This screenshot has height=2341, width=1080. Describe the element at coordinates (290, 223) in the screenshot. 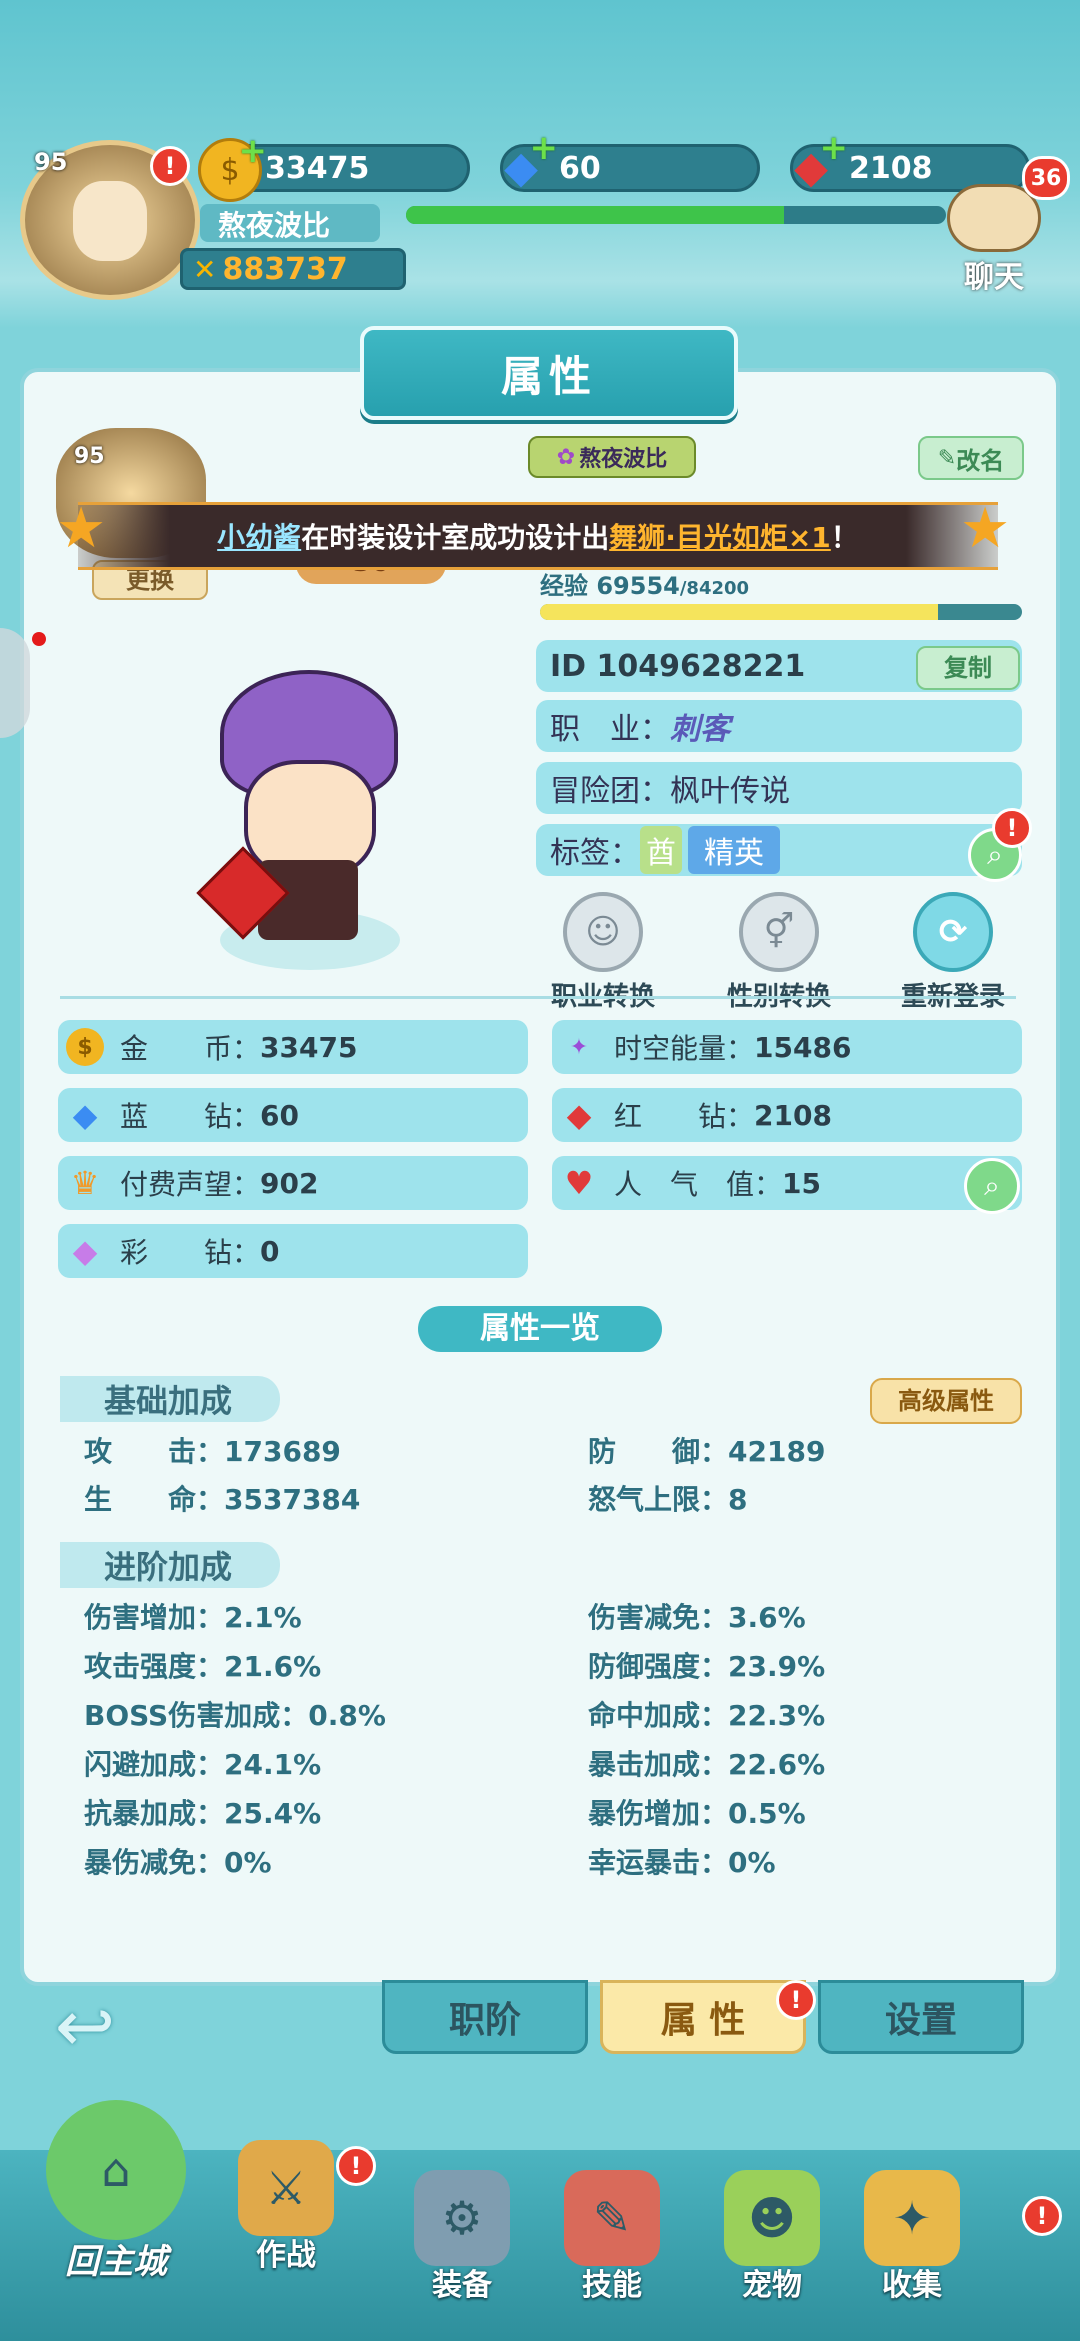

I see `player-name: 熬夜波比` at that location.